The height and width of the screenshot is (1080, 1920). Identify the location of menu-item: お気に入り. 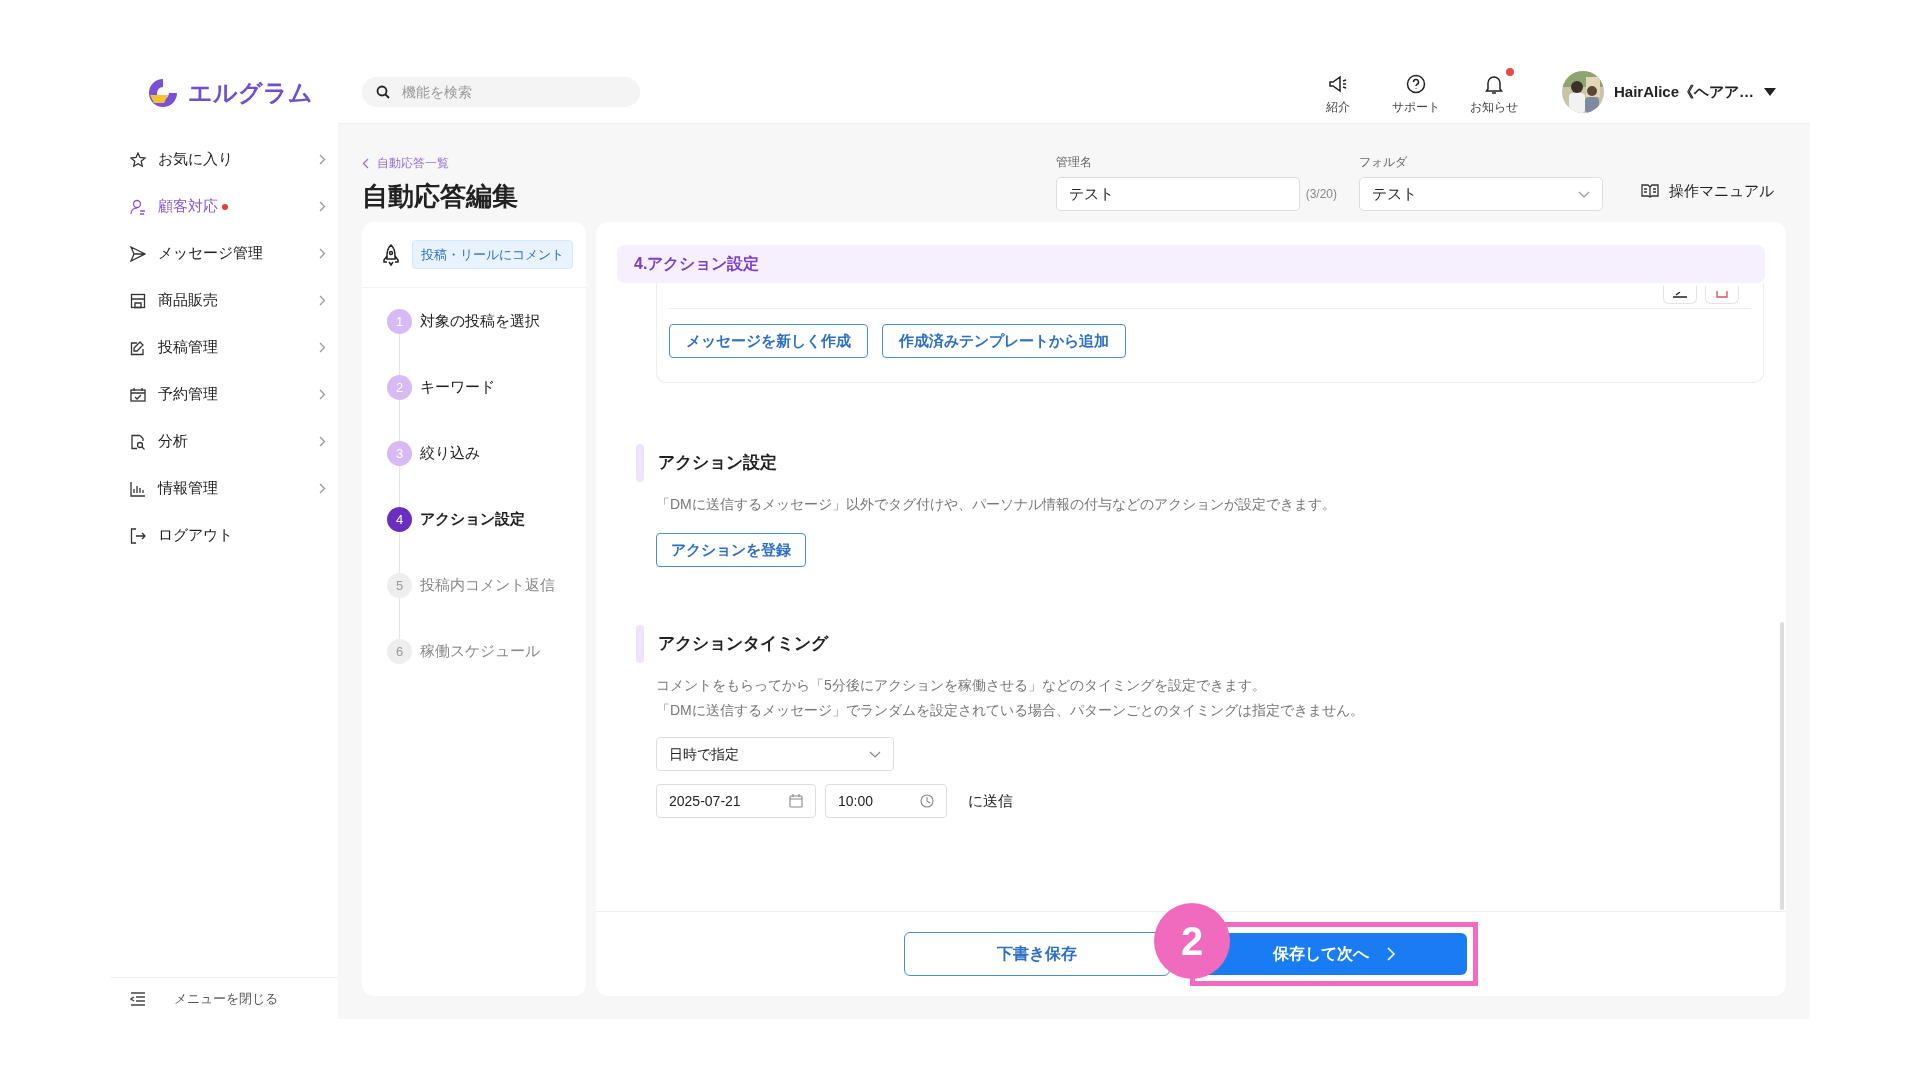
(224, 159).